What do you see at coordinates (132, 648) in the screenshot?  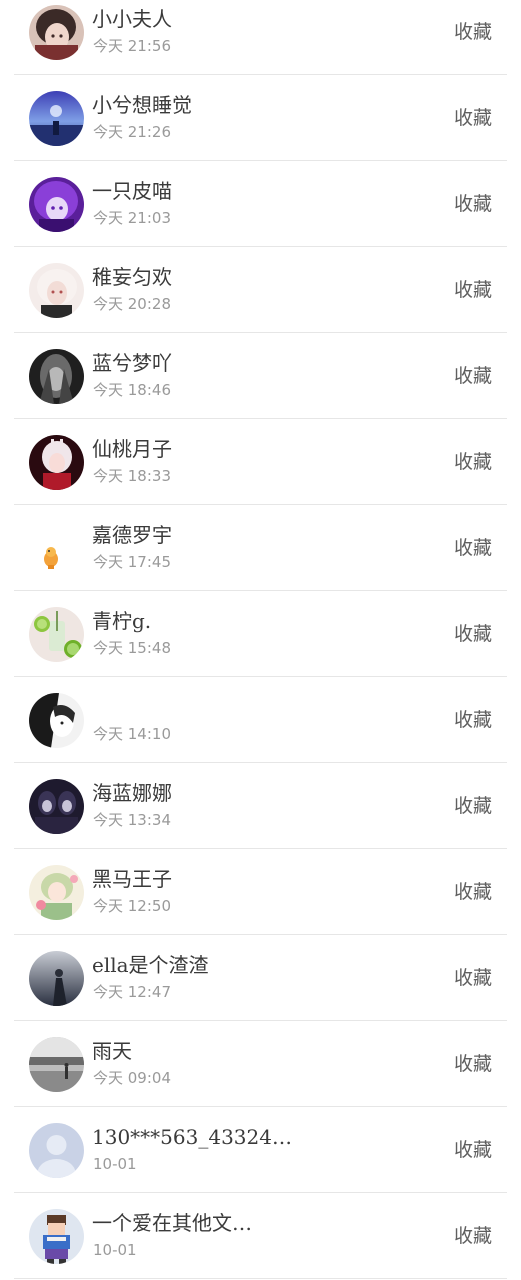 I see `timestamp: 今天 15:48` at bounding box center [132, 648].